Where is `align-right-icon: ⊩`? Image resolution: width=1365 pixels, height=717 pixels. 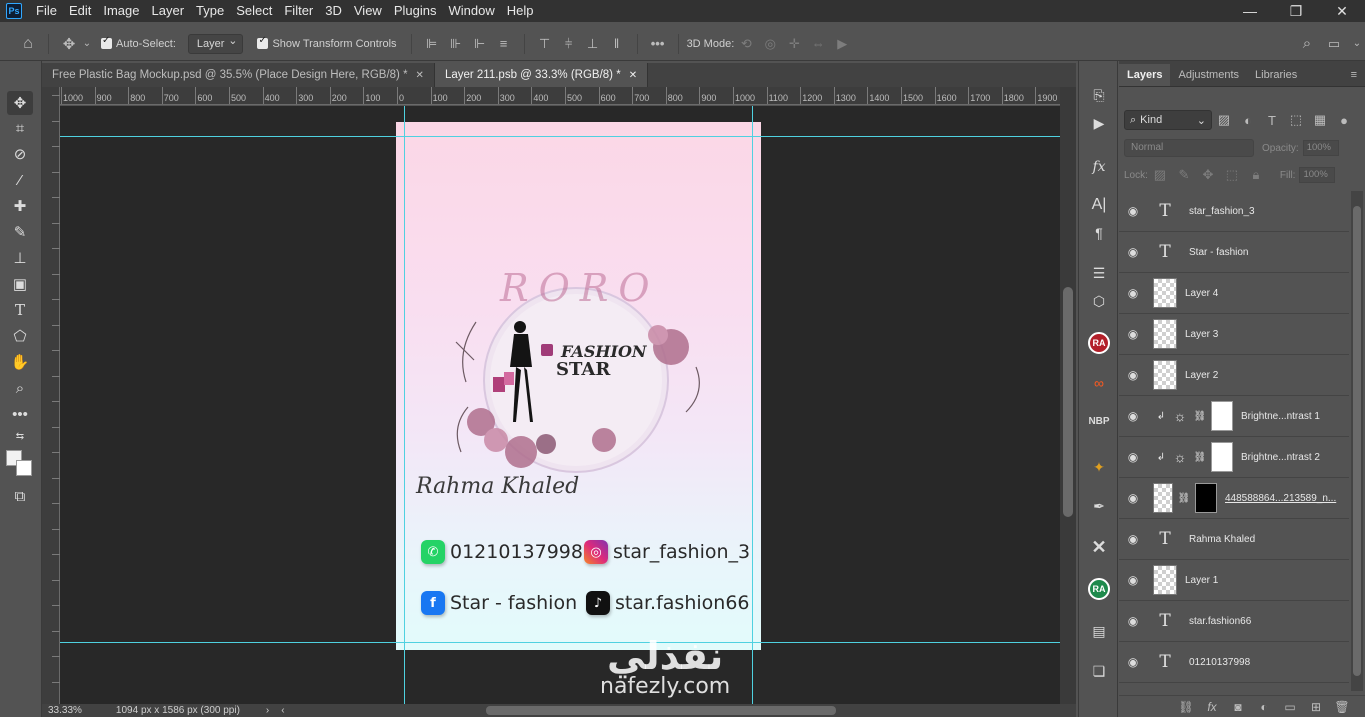
align-right-icon: ⊩ is located at coordinates (480, 44).